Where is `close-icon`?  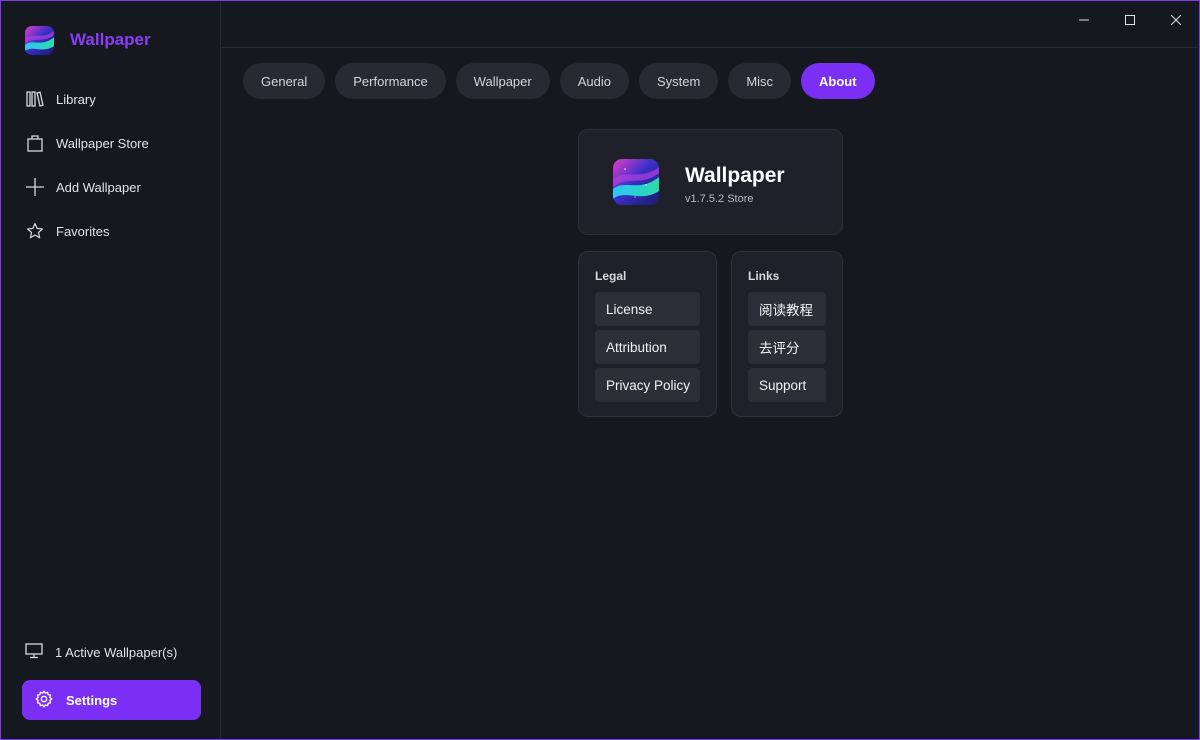 close-icon is located at coordinates (1176, 20).